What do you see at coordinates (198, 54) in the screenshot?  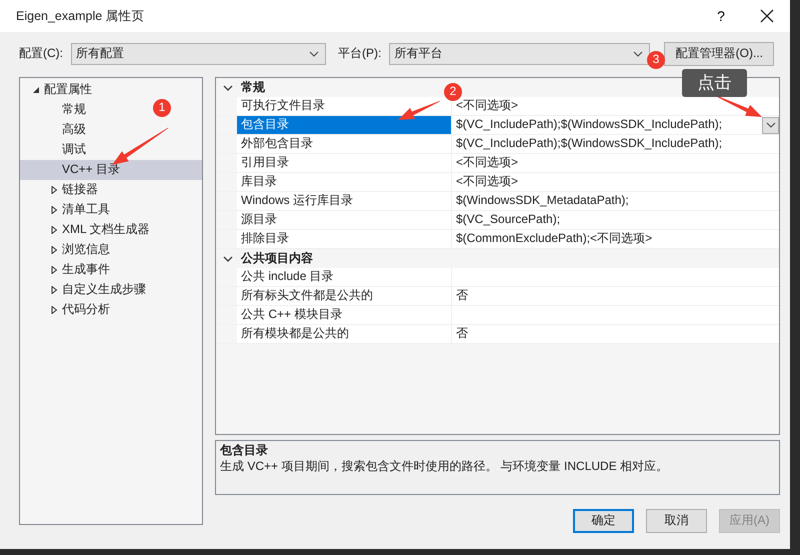 I see `config-dropdown: 所有配置` at bounding box center [198, 54].